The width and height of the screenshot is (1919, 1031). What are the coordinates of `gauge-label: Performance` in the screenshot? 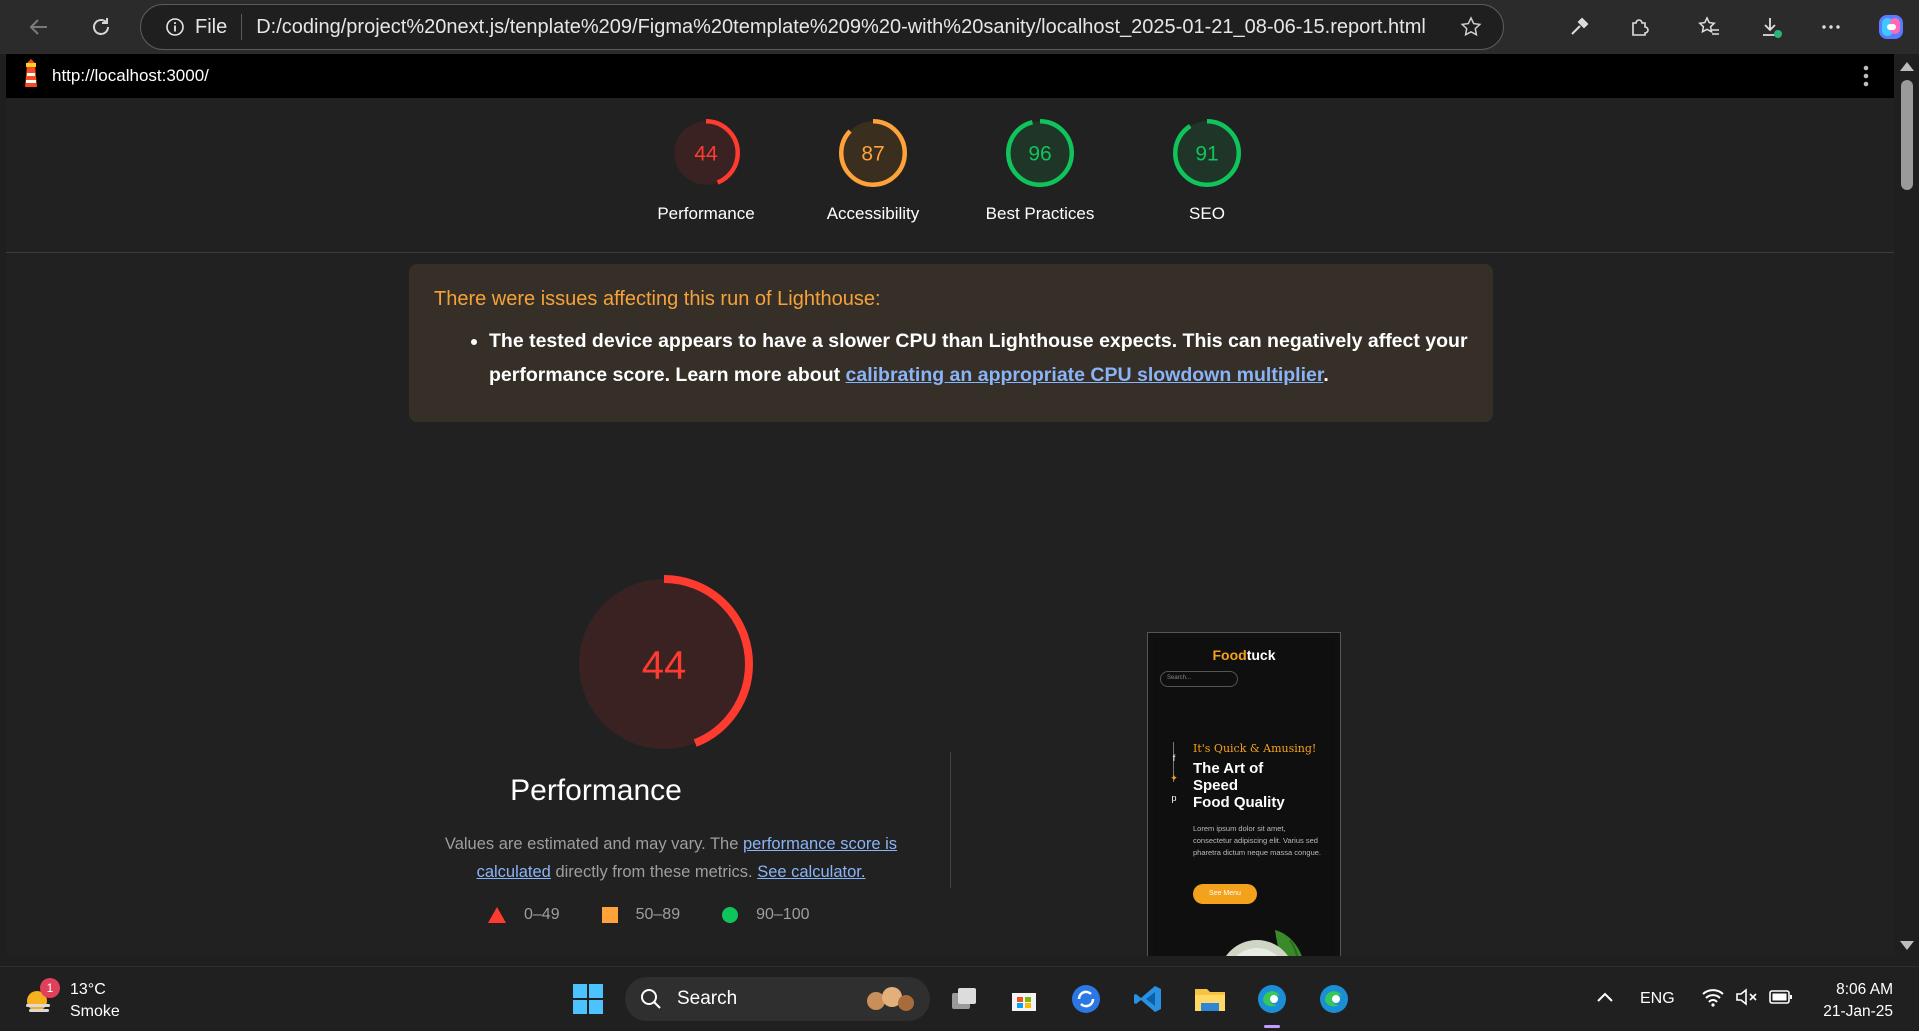 It's located at (706, 213).